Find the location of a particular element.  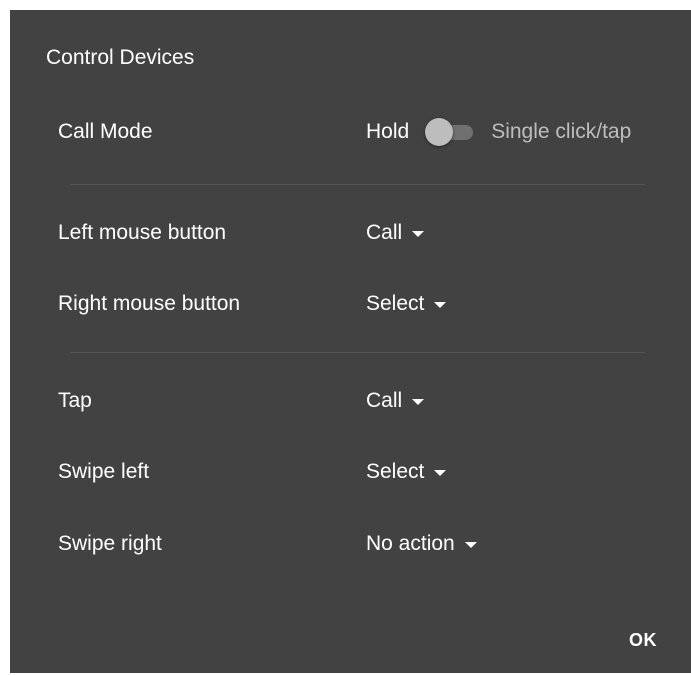

swipe-right-dropdown: No action is located at coordinates (421, 544).